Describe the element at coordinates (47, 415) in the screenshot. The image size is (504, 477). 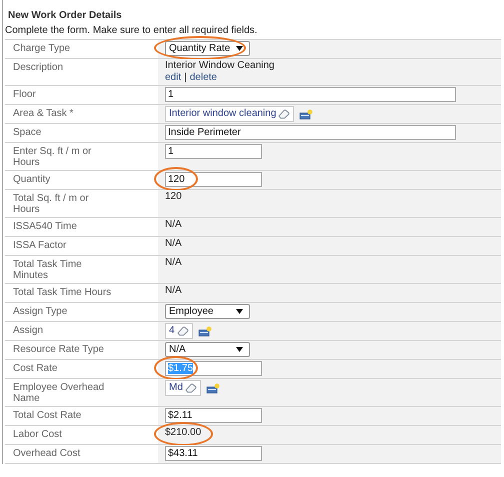
I see `field-label: Total Cost Rate` at that location.